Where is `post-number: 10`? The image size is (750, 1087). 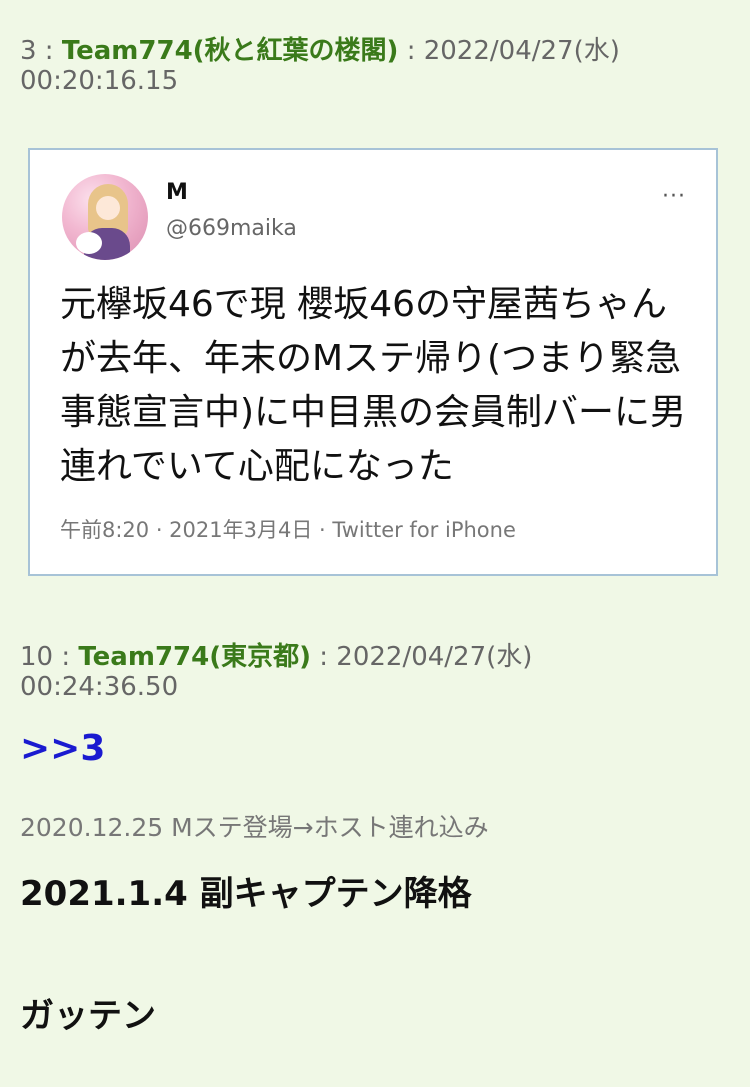 post-number: 10 is located at coordinates (36, 657).